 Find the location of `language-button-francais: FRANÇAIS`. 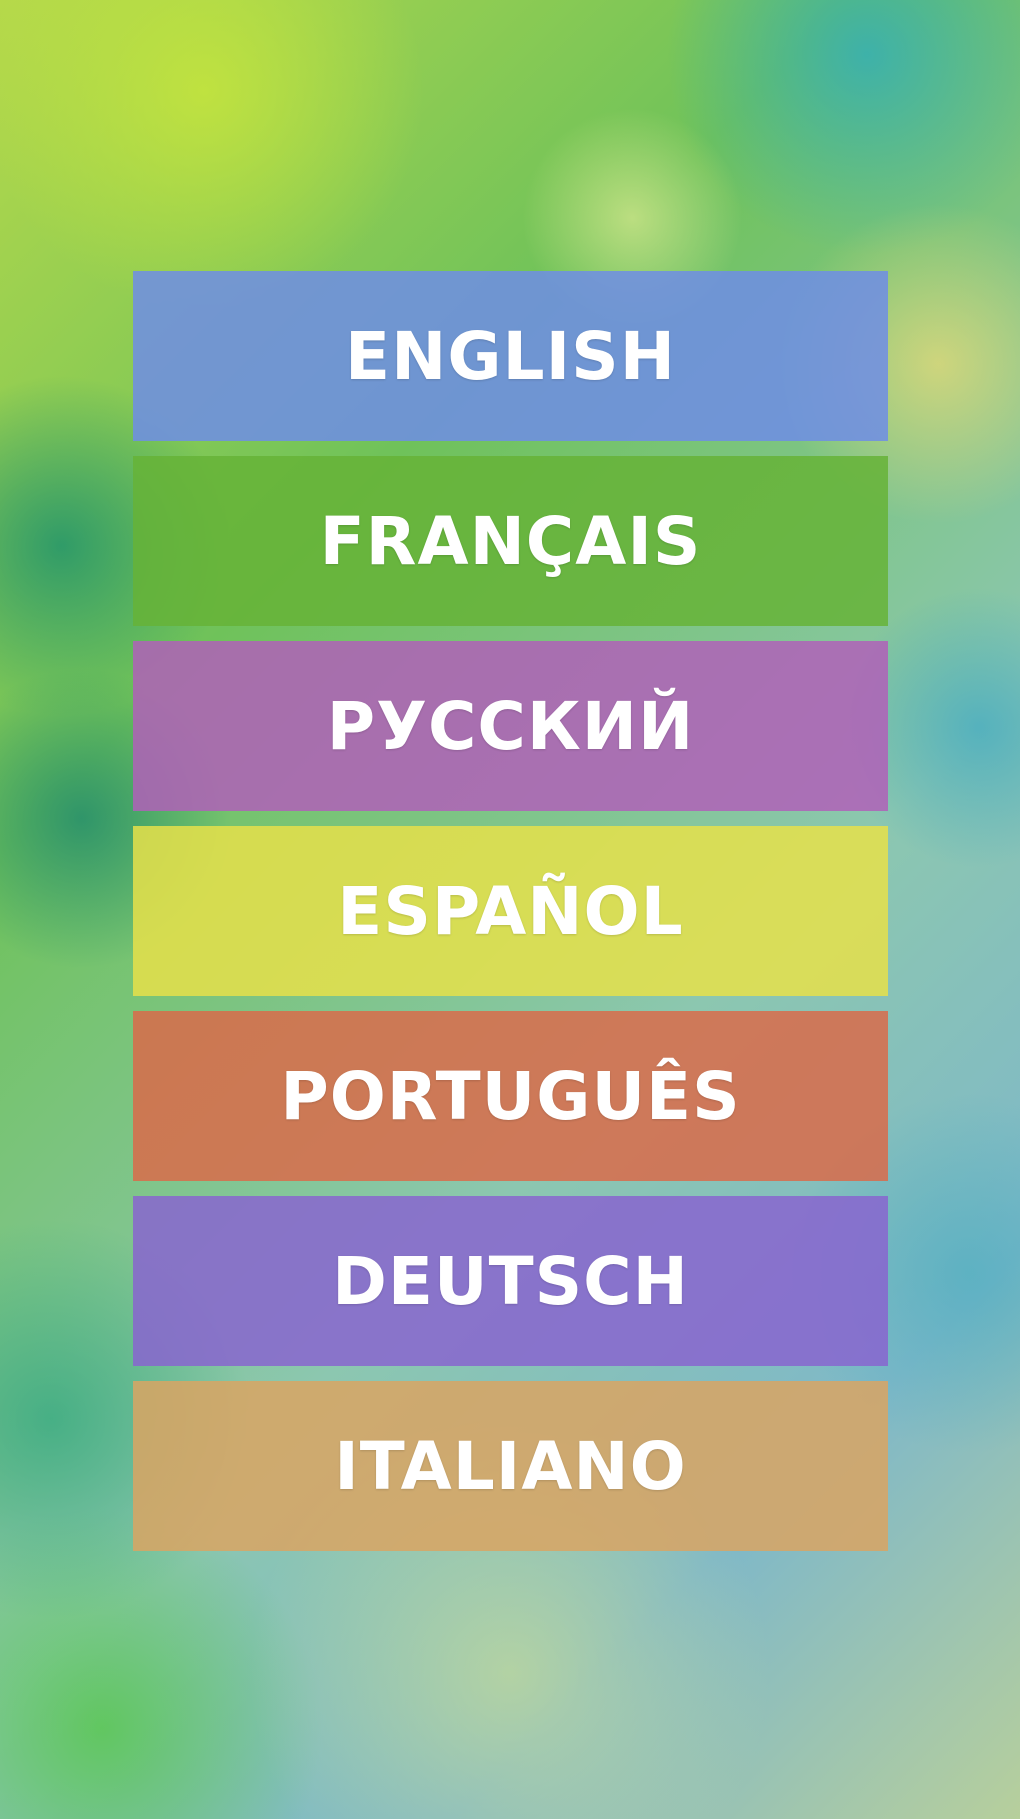

language-button-francais: FRANÇAIS is located at coordinates (510, 541).